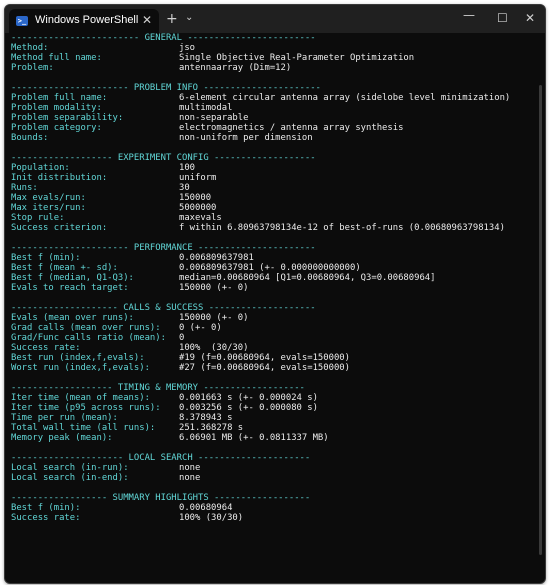 The width and height of the screenshot is (550, 585). Describe the element at coordinates (206, 108) in the screenshot. I see `row-value: multimodal` at that location.